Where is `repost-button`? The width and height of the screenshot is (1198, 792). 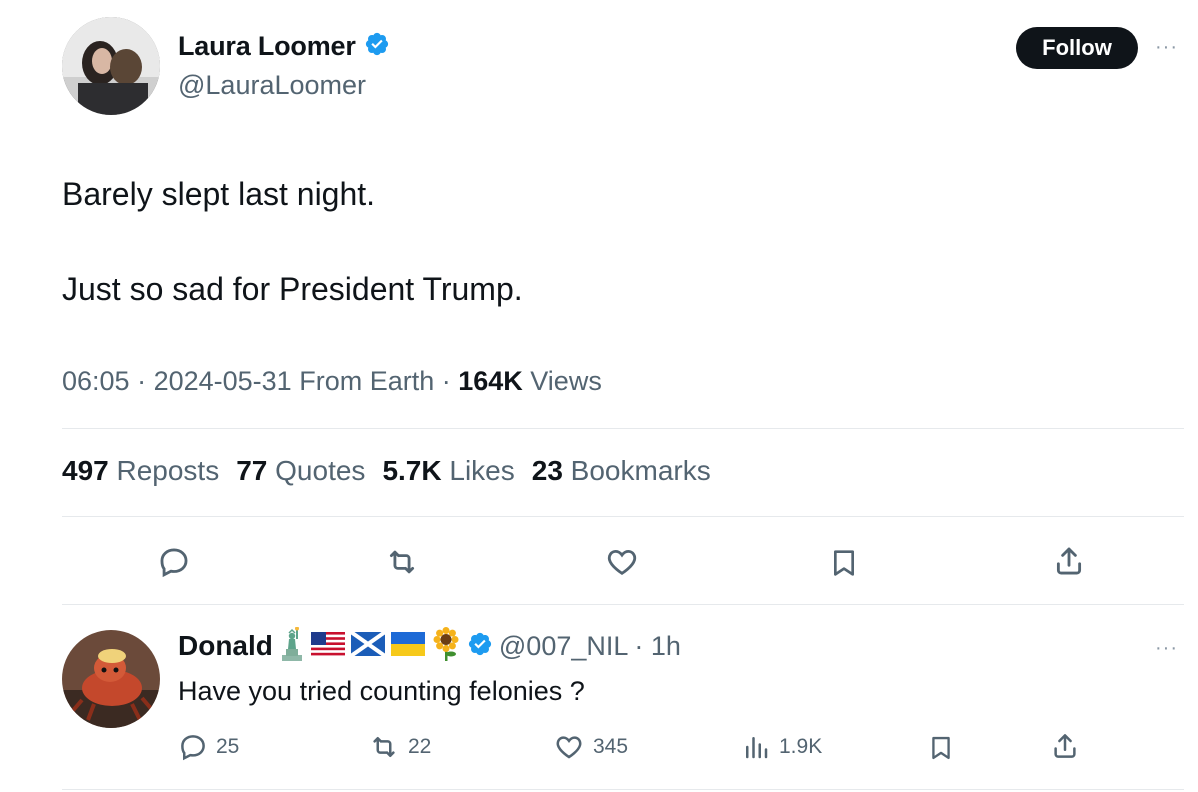
repost-button is located at coordinates (402, 562).